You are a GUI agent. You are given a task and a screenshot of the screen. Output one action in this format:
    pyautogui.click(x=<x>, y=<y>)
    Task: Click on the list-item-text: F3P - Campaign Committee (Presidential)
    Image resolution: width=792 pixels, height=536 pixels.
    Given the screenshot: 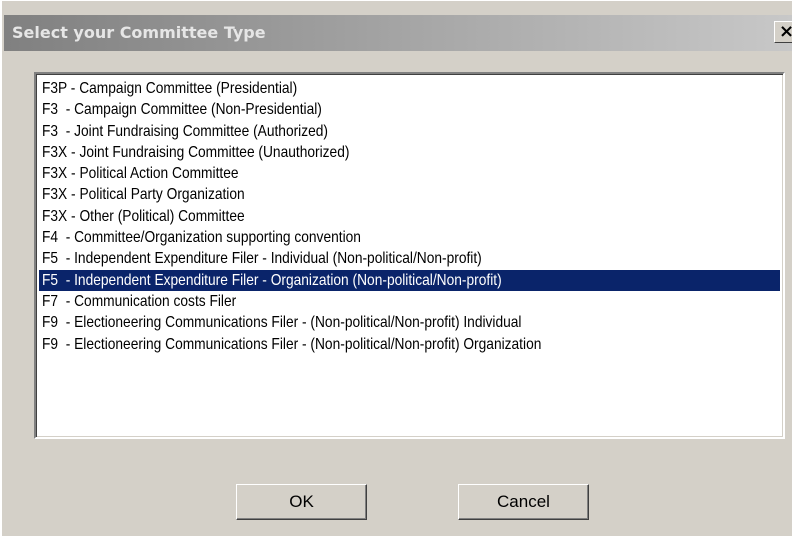 What is the action you would take?
    pyautogui.click(x=170, y=88)
    